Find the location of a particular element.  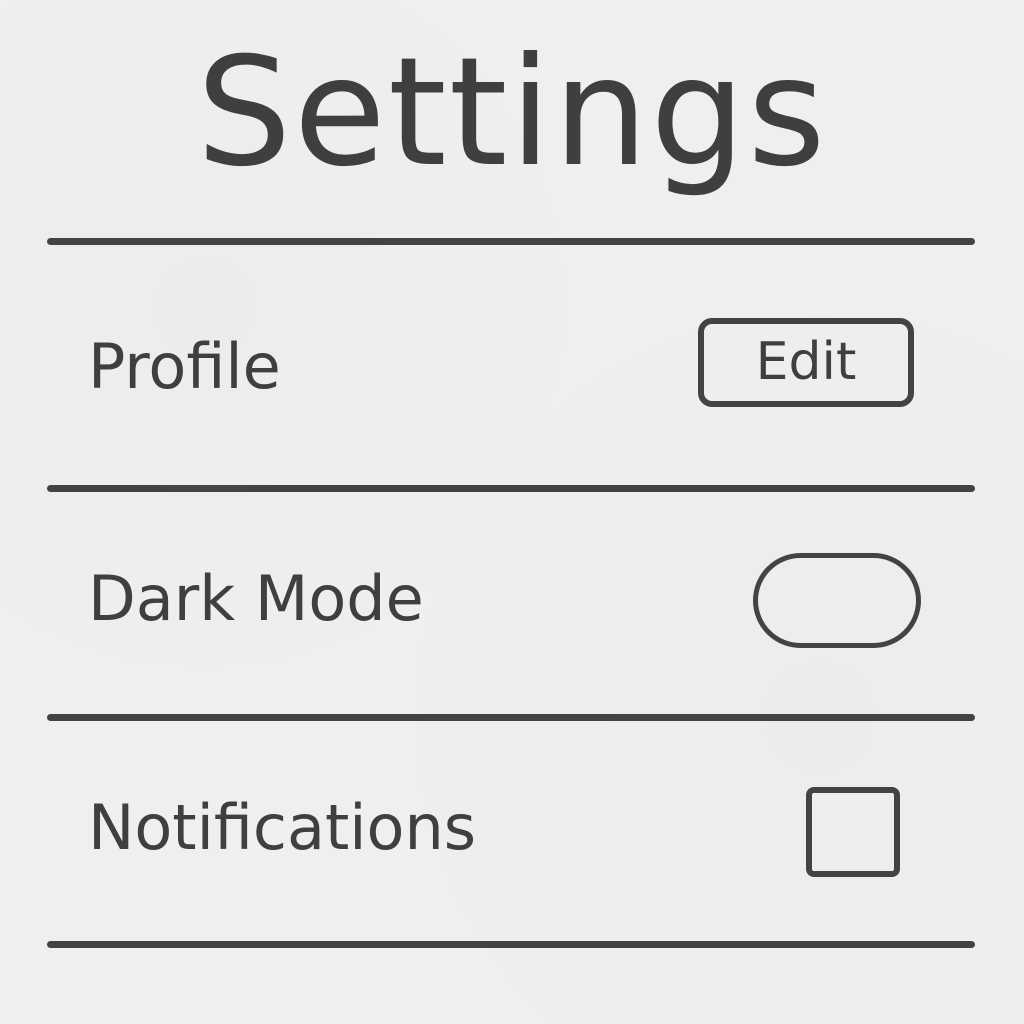

profile-label: Profile is located at coordinates (184, 366).